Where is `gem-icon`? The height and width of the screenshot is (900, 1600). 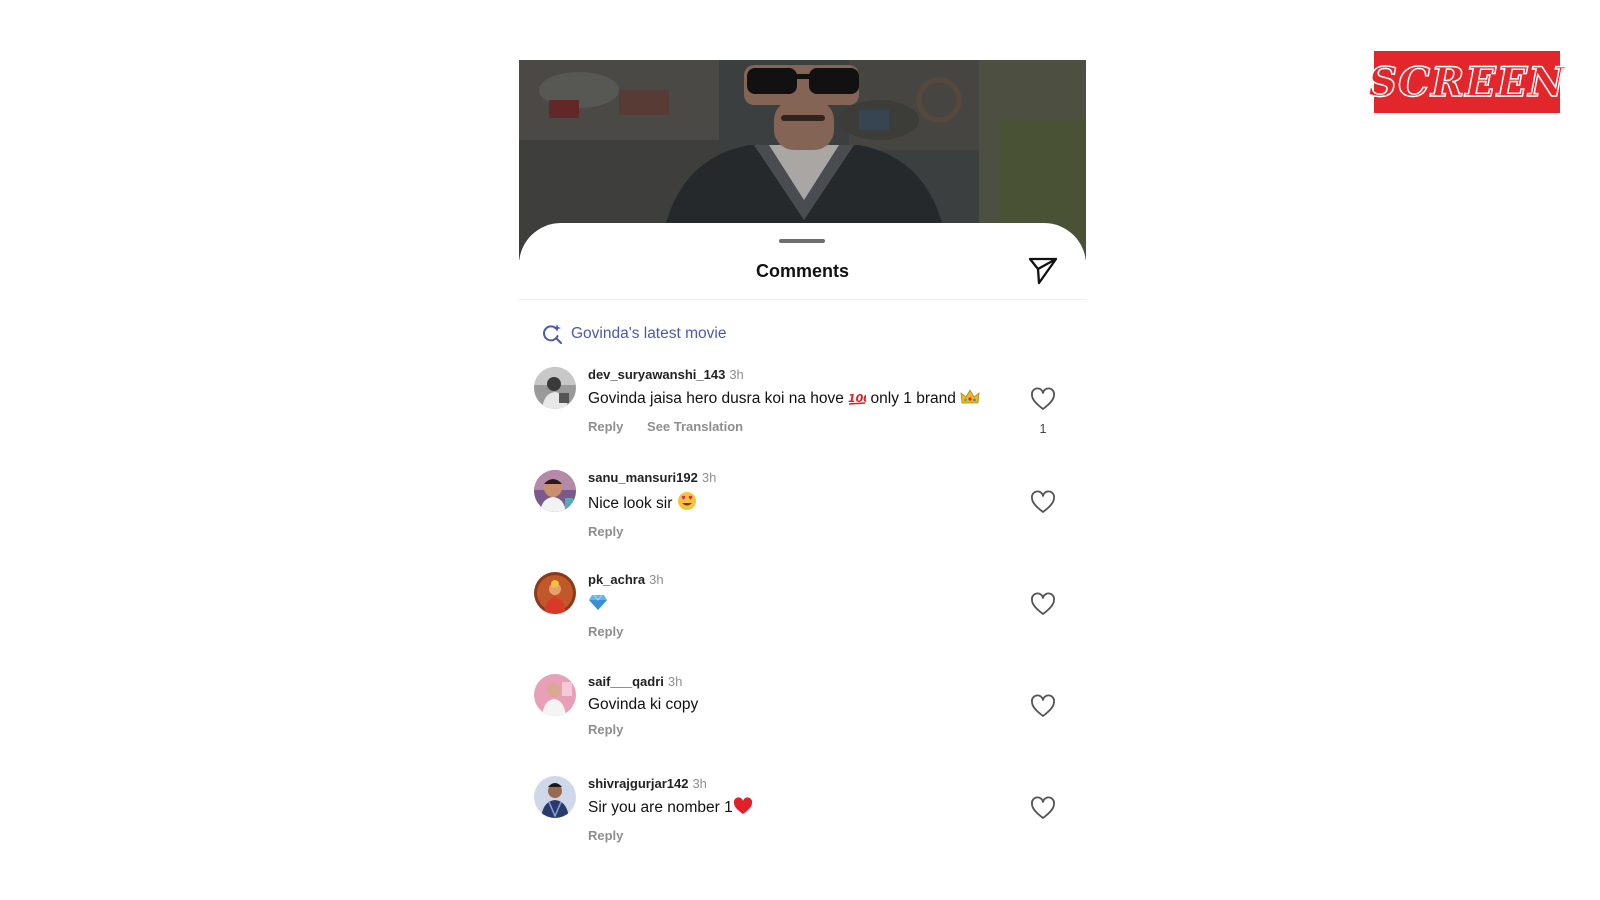
gem-icon is located at coordinates (598, 605).